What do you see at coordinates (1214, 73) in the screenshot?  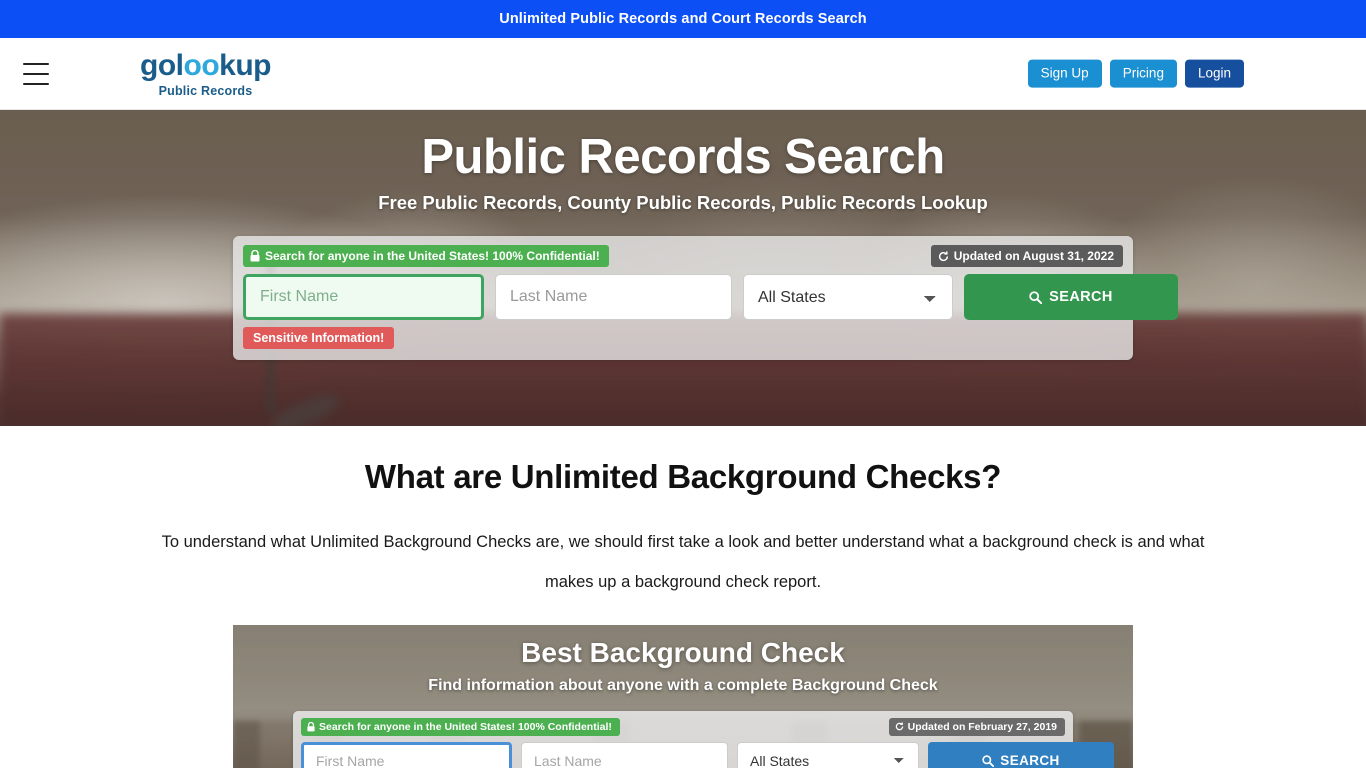 I see `login-button: Login` at bounding box center [1214, 73].